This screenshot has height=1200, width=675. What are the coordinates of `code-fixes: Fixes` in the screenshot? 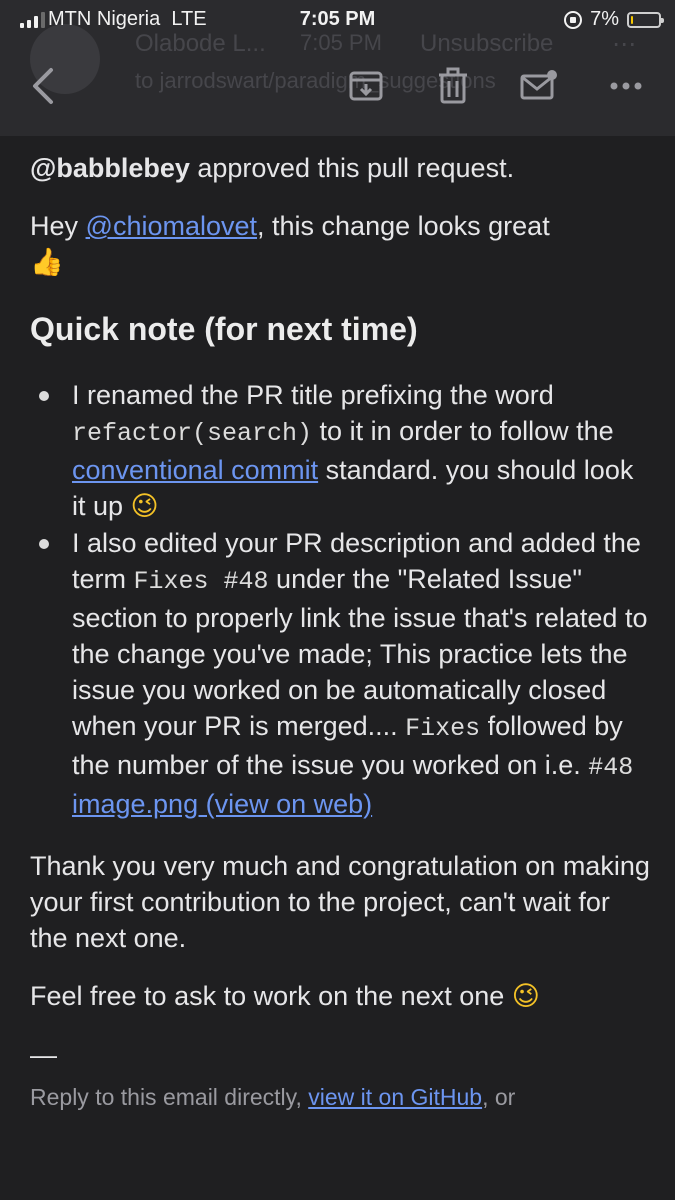 It's located at (443, 728).